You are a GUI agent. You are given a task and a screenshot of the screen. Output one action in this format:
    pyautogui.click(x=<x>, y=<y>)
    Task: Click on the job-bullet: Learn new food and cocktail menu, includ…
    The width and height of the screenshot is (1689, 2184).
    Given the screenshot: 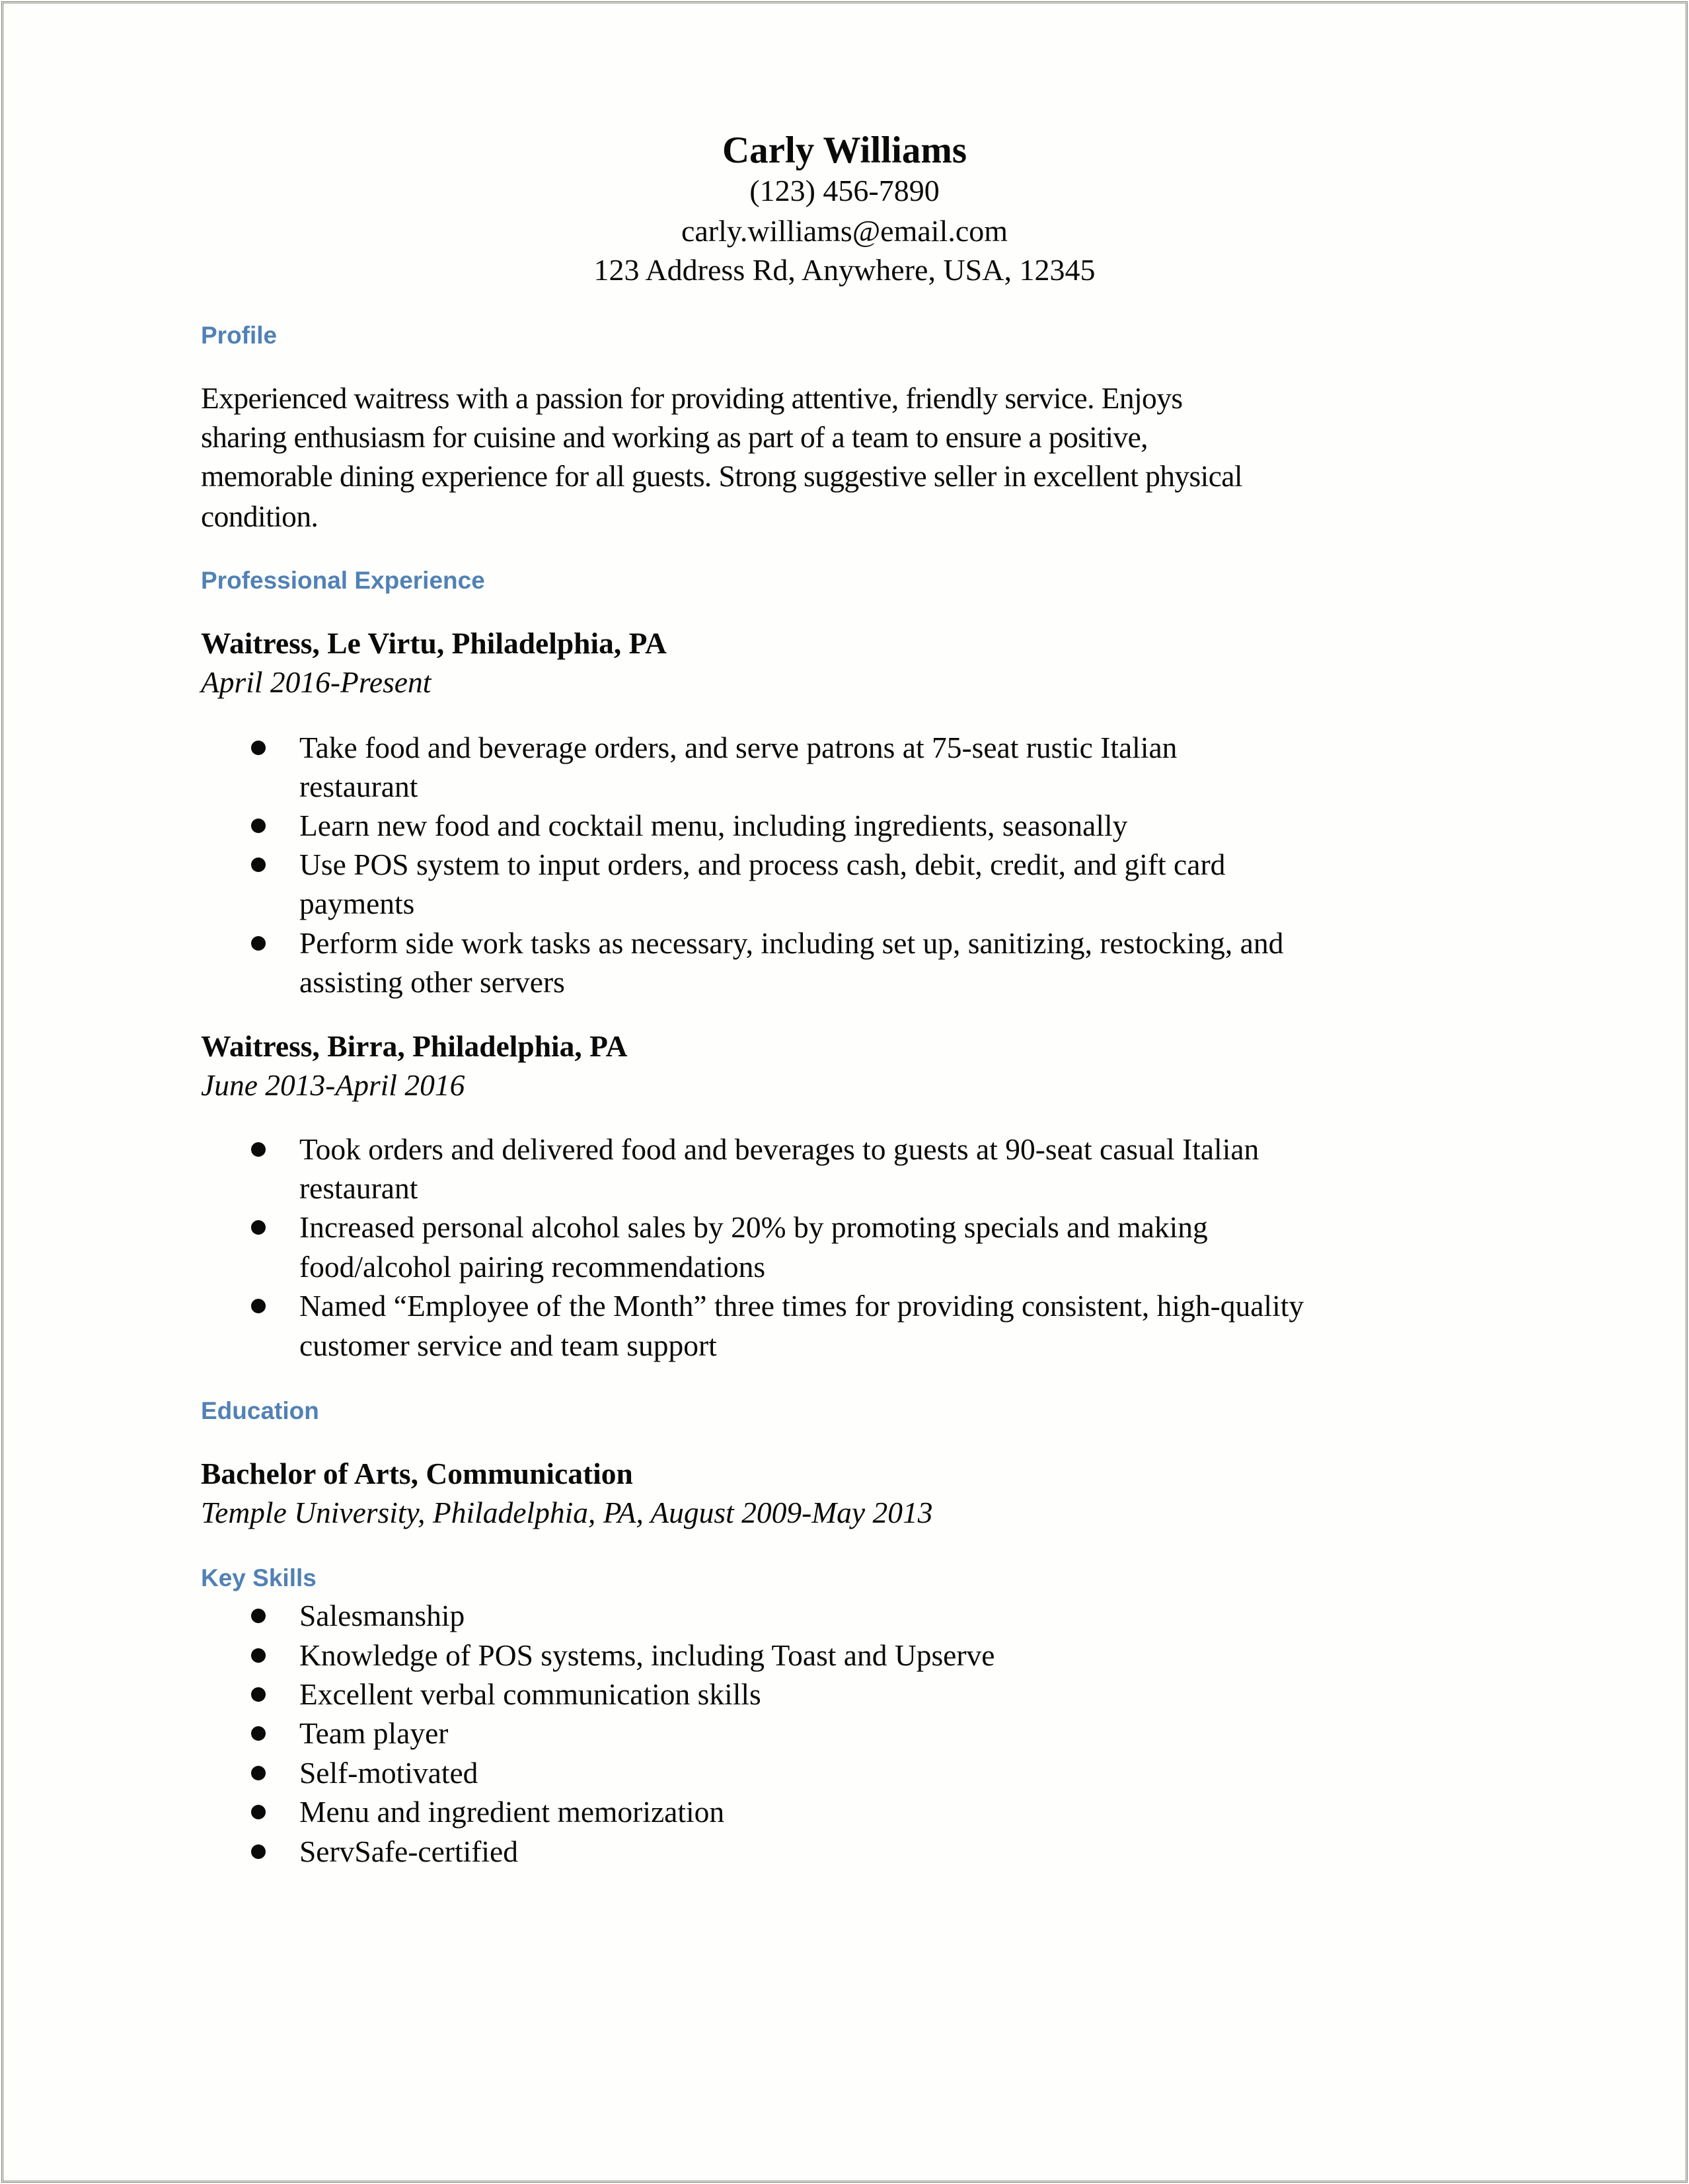 What is the action you would take?
    pyautogui.click(x=713, y=825)
    